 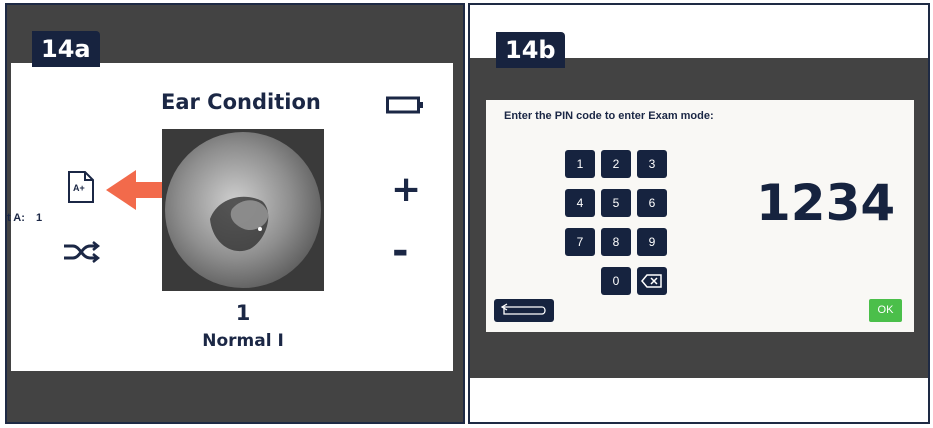 I want to click on back-arrow-icon, so click(x=523, y=309).